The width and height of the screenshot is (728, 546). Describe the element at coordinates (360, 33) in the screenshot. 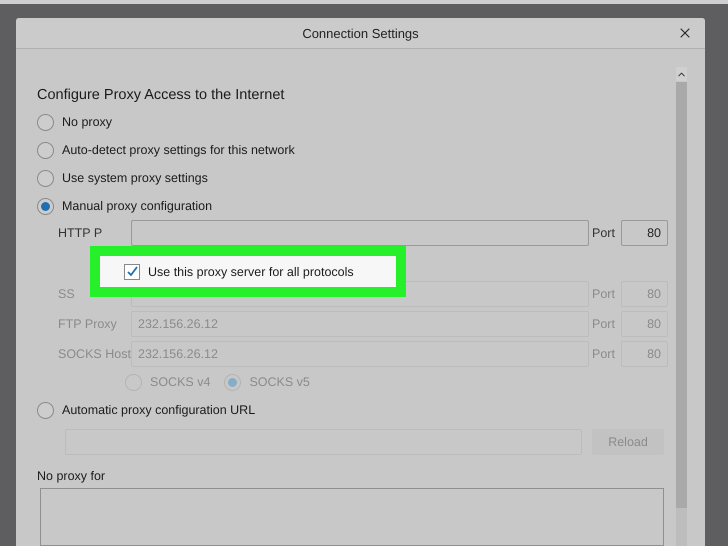

I see `window-title: Connection Settings` at that location.